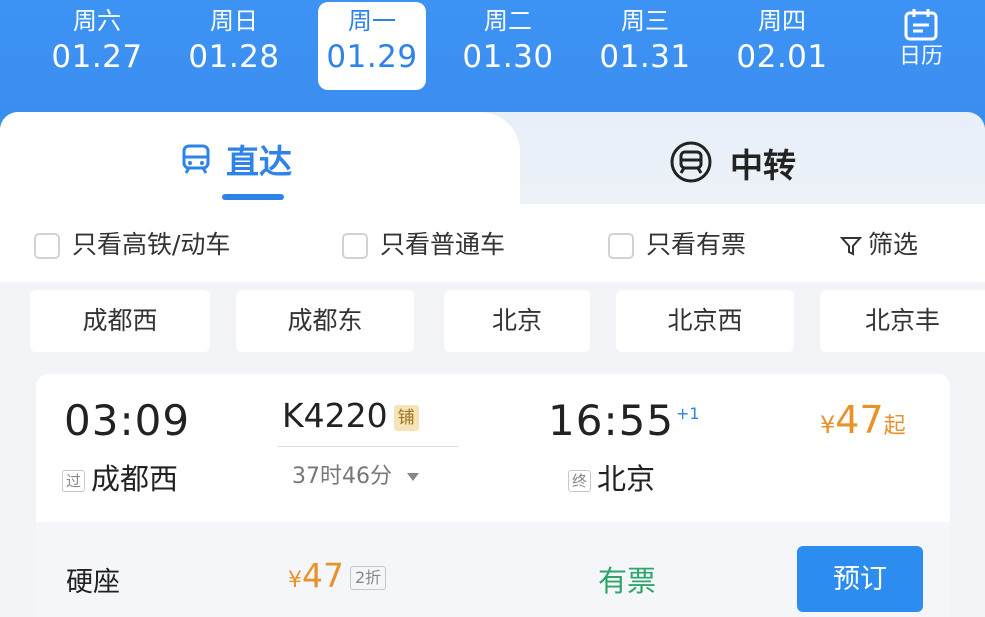 This screenshot has height=617, width=985. I want to click on calendar-icon, so click(921, 25).